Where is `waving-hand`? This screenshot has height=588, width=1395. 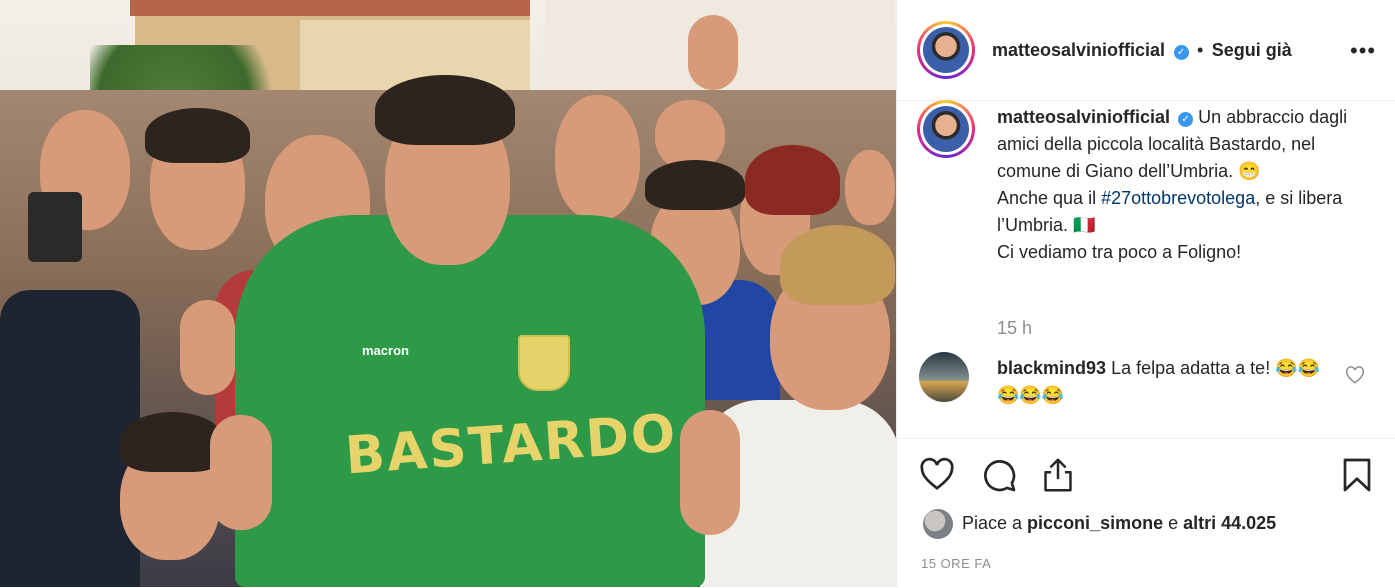 waving-hand is located at coordinates (713, 52).